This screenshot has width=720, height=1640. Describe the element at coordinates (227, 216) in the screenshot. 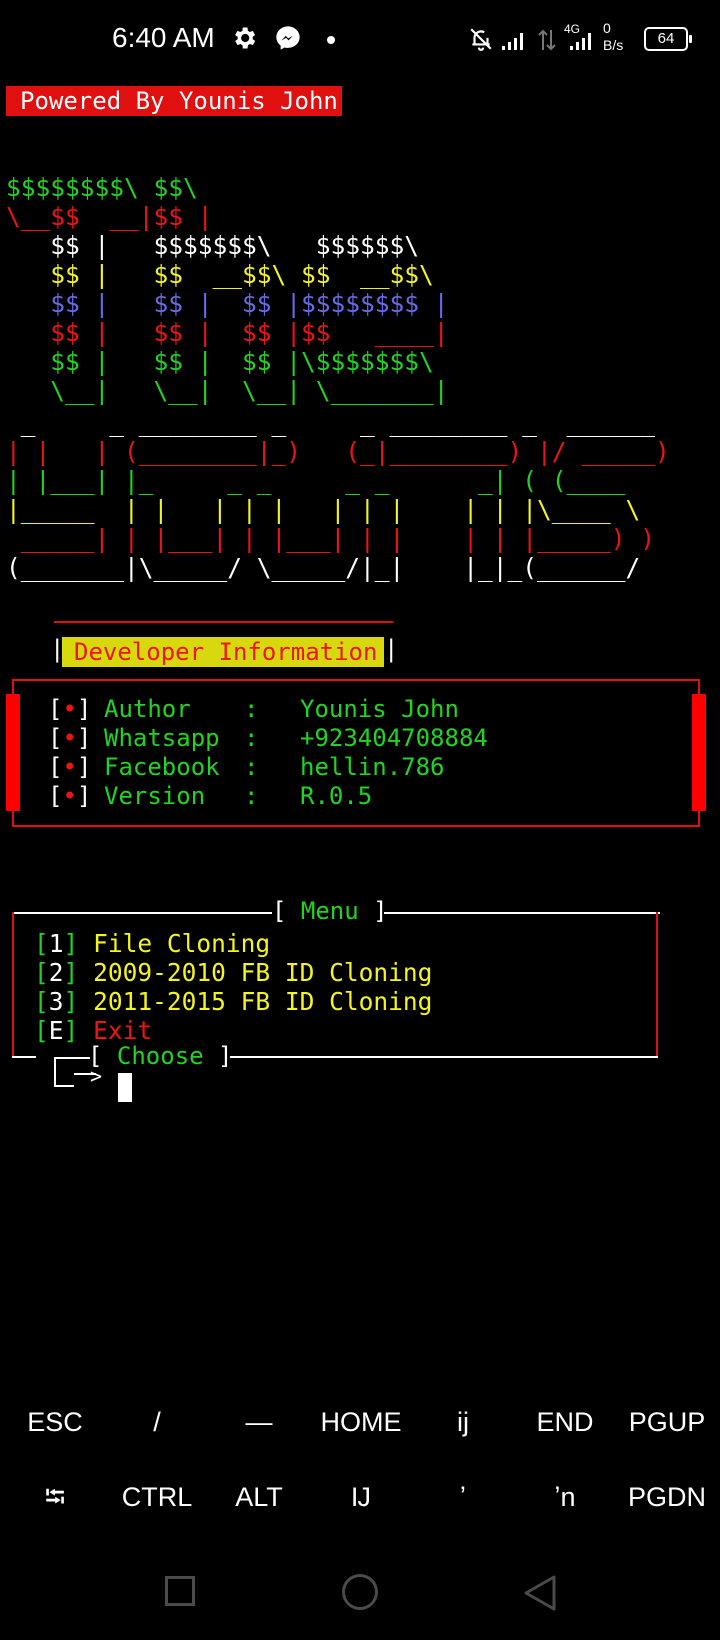

I see `ascii-line: \__$$ __|$$ |` at that location.